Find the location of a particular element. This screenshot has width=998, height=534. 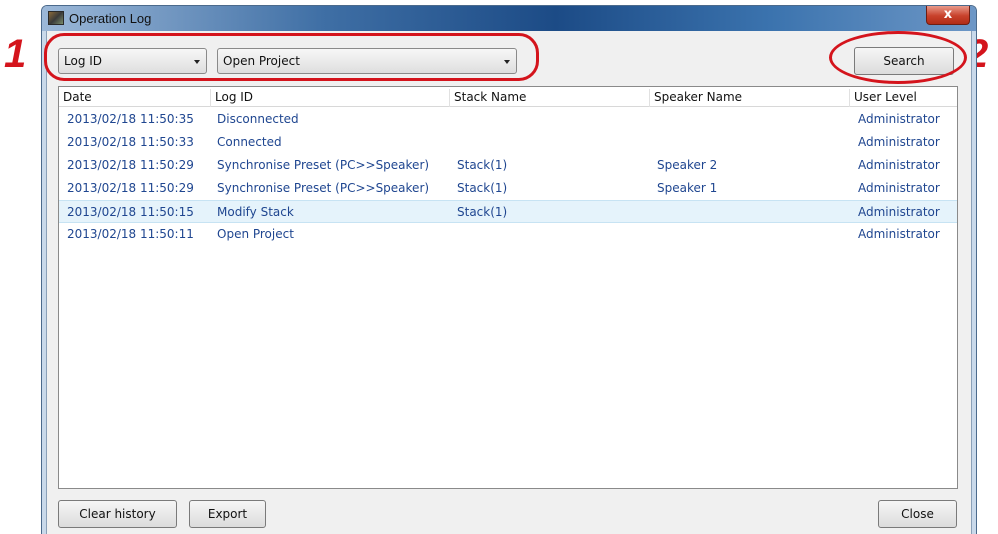

filter-value-text: Open Project is located at coordinates (261, 61).